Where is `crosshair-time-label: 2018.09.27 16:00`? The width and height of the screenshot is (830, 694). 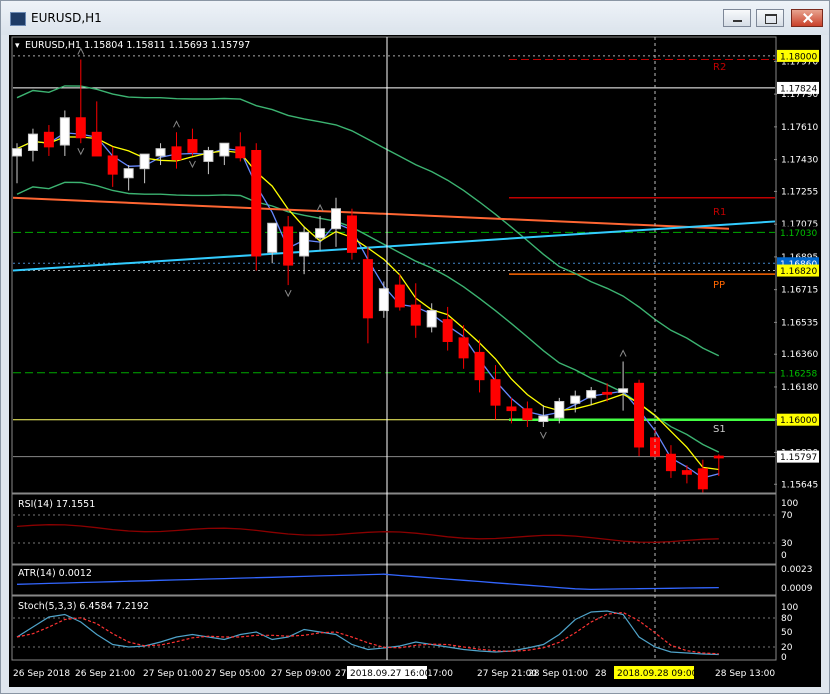
crosshair-time-label: 2018.09.27 16:00 is located at coordinates (390, 674).